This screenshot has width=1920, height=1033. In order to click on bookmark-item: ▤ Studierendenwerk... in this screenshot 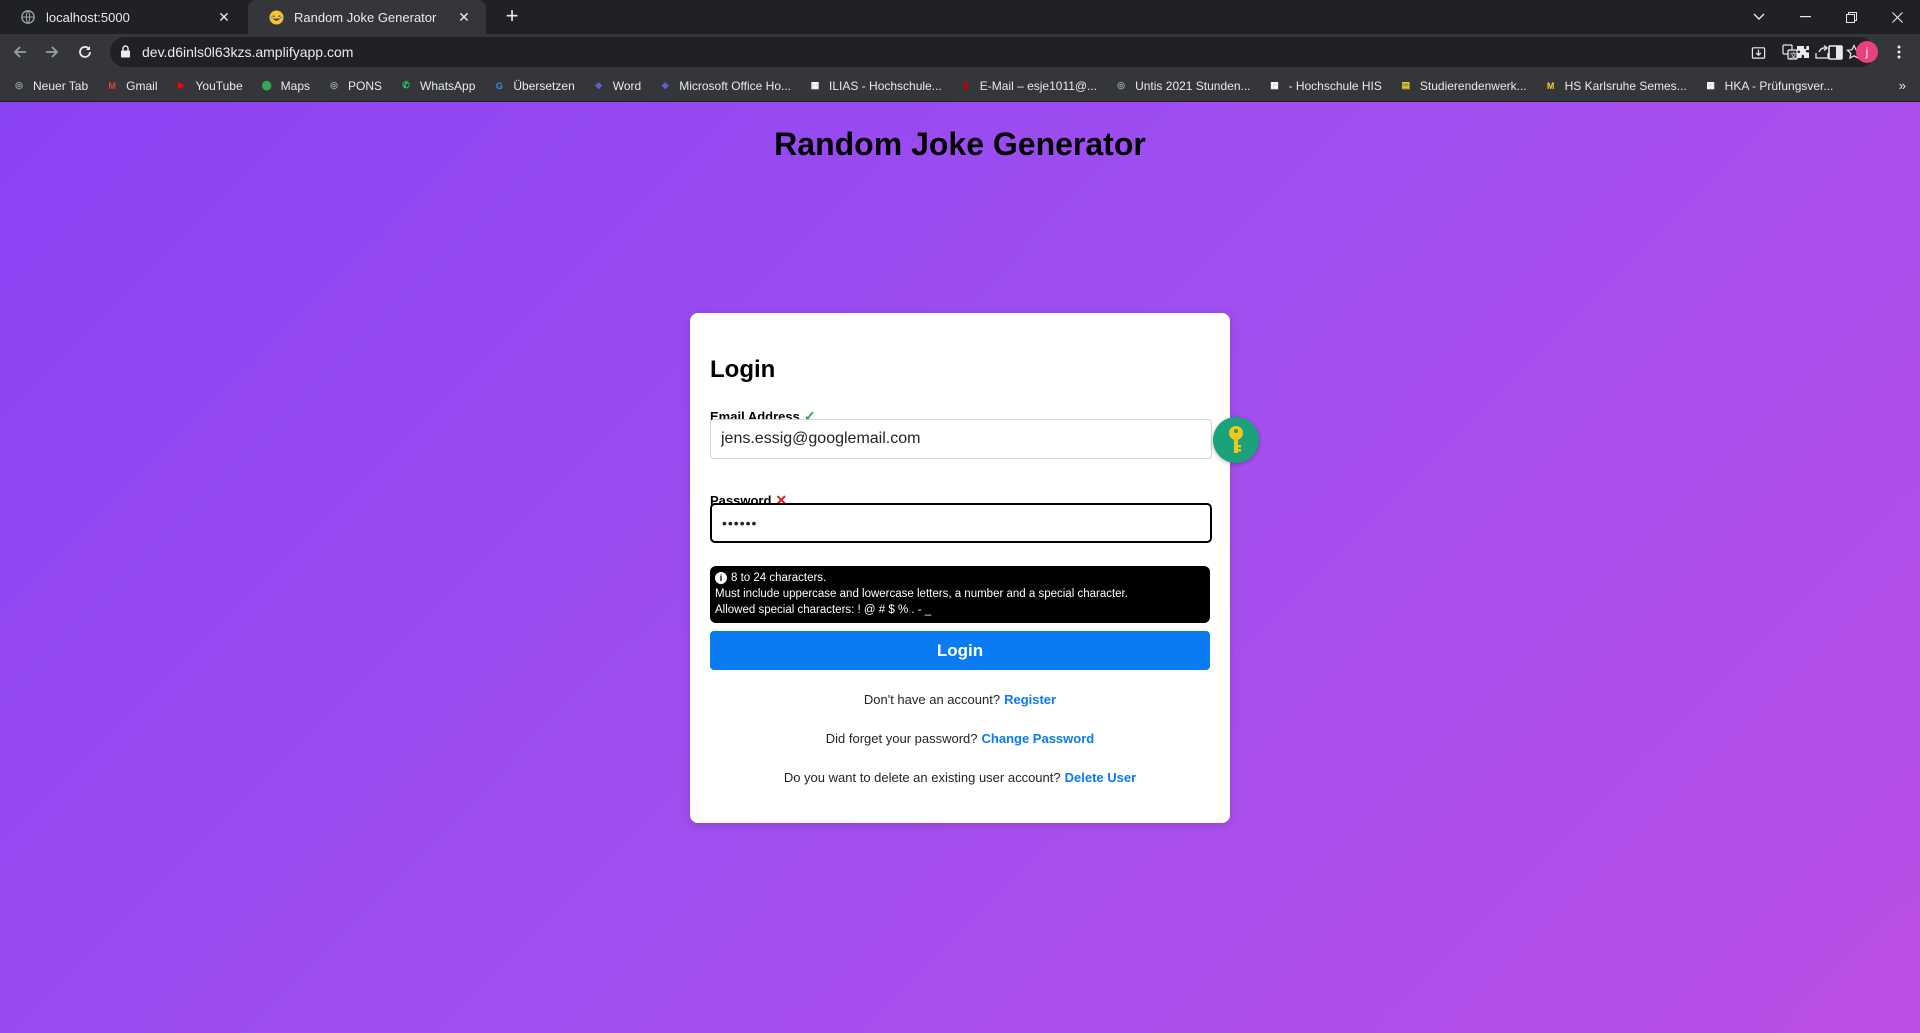, I will do `click(1463, 86)`.